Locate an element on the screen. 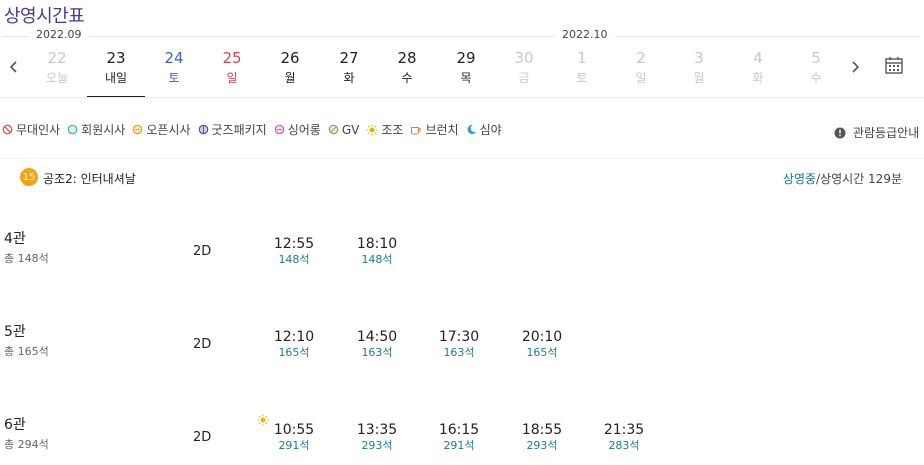 Image resolution: width=924 pixels, height=465 pixels. date-weekday: 토 is located at coordinates (582, 78).